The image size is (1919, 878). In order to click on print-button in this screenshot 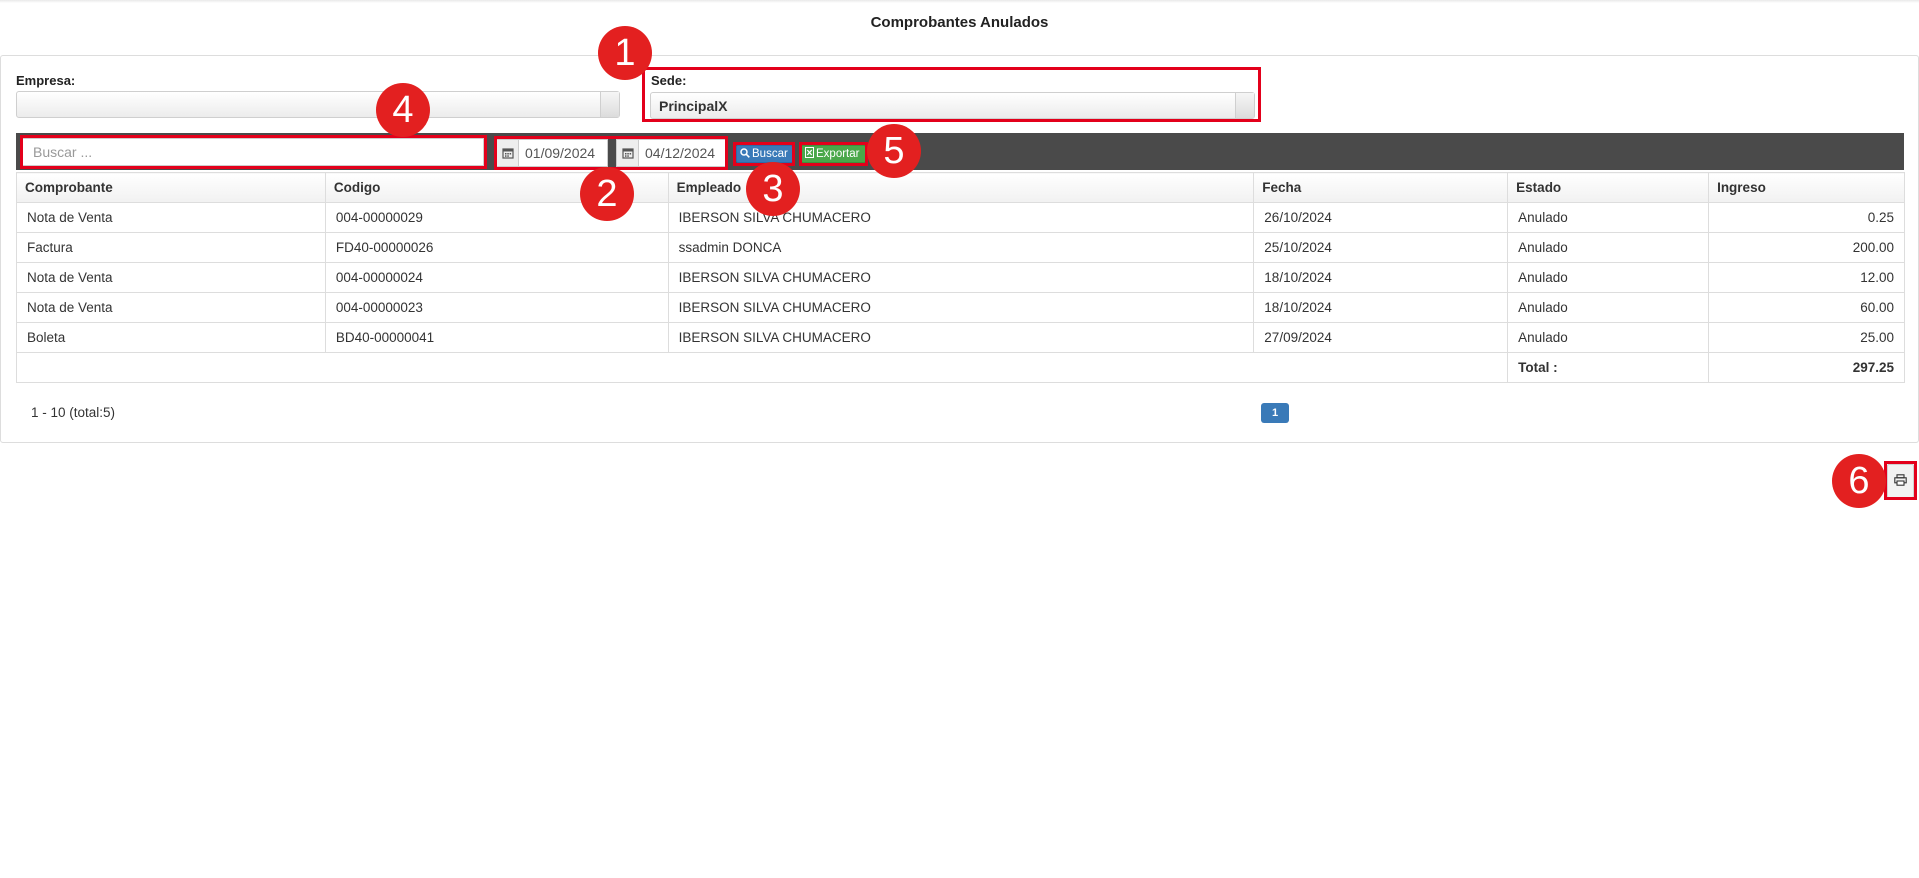, I will do `click(1900, 481)`.